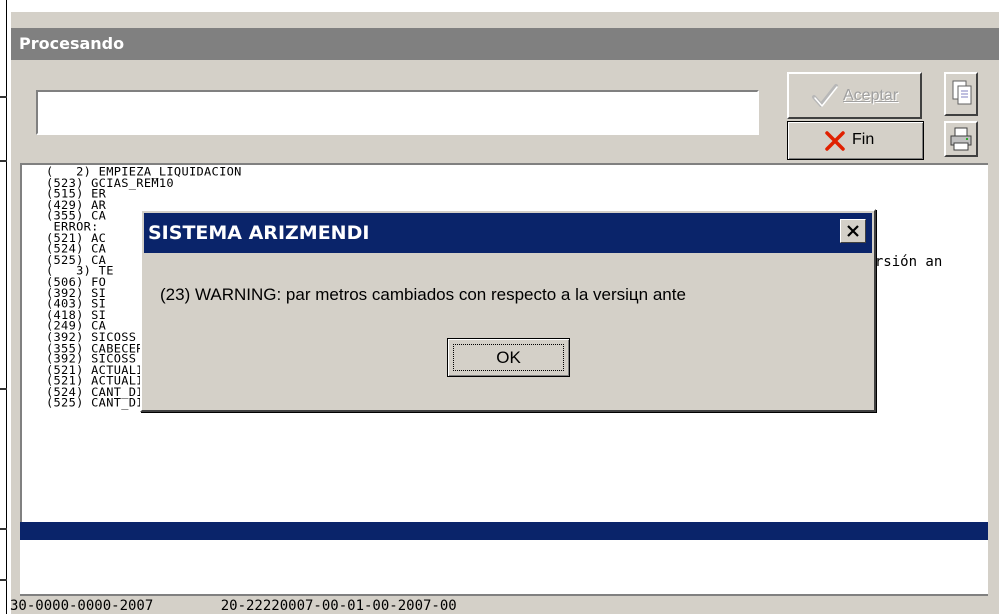 Image resolution: width=999 pixels, height=614 pixels. I want to click on copy-icon, so click(962, 92).